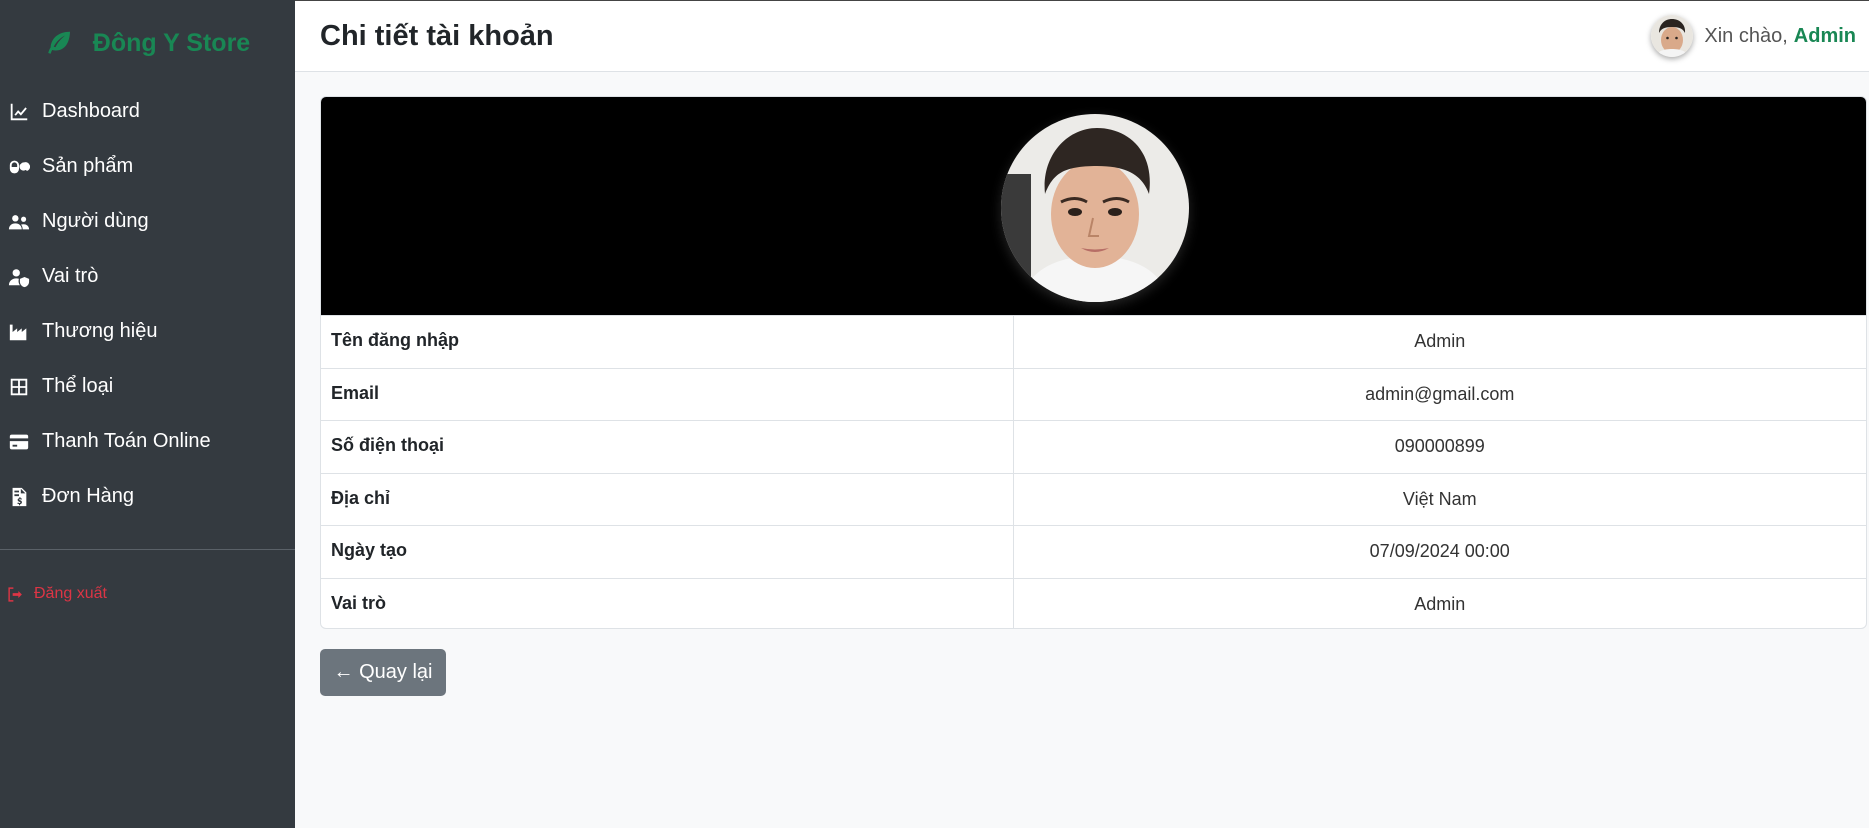 Image resolution: width=1869 pixels, height=828 pixels. What do you see at coordinates (19, 332) in the screenshot?
I see `industry-icon` at bounding box center [19, 332].